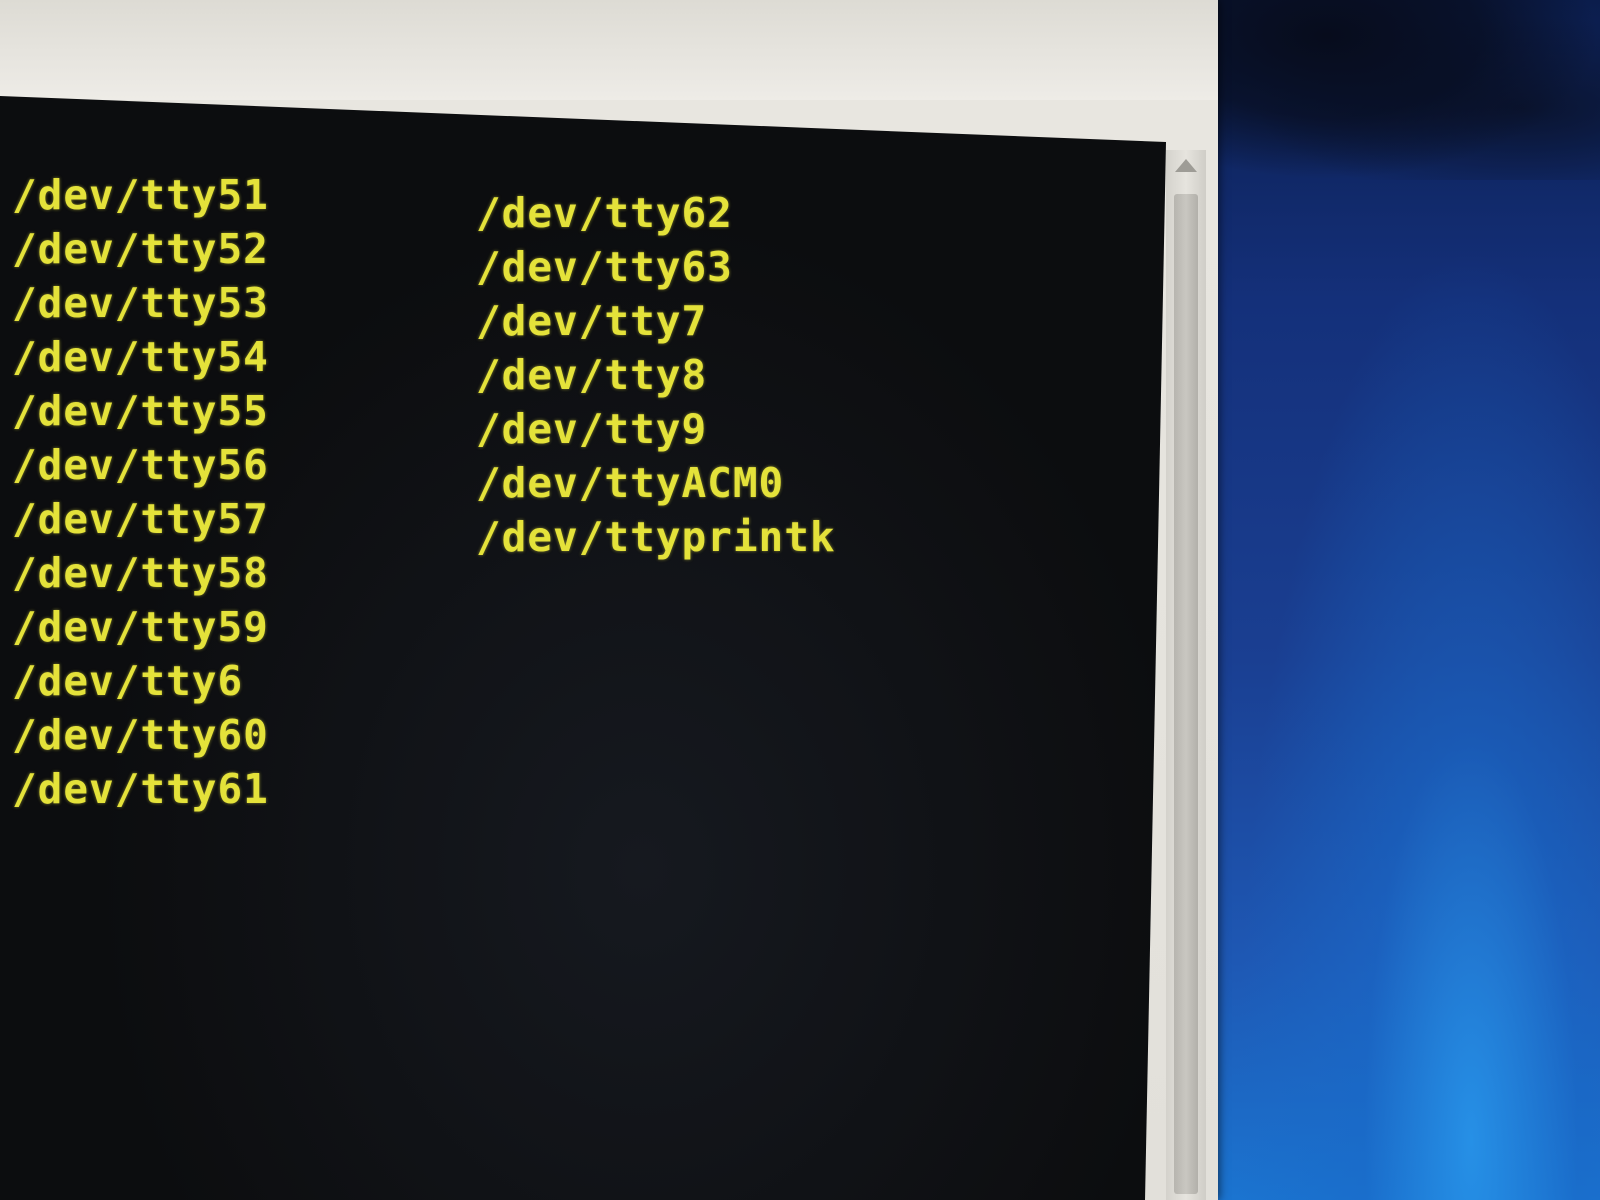 This screenshot has width=1600, height=1200. What do you see at coordinates (140, 411) in the screenshot?
I see `output-line: /dev/tty55` at bounding box center [140, 411].